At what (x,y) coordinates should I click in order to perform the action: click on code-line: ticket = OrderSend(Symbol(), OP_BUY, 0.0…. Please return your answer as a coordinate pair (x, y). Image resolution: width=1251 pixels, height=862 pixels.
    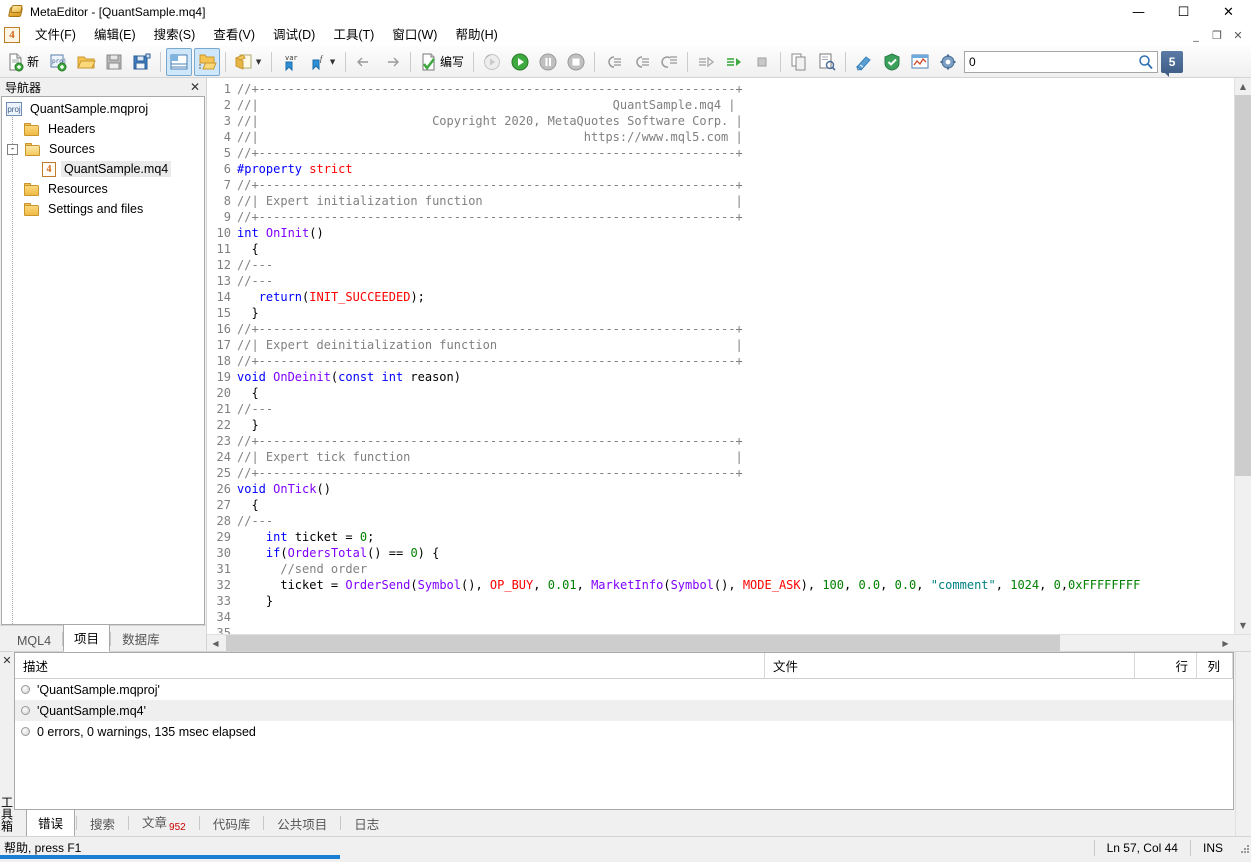
    Looking at the image, I should click on (735, 585).